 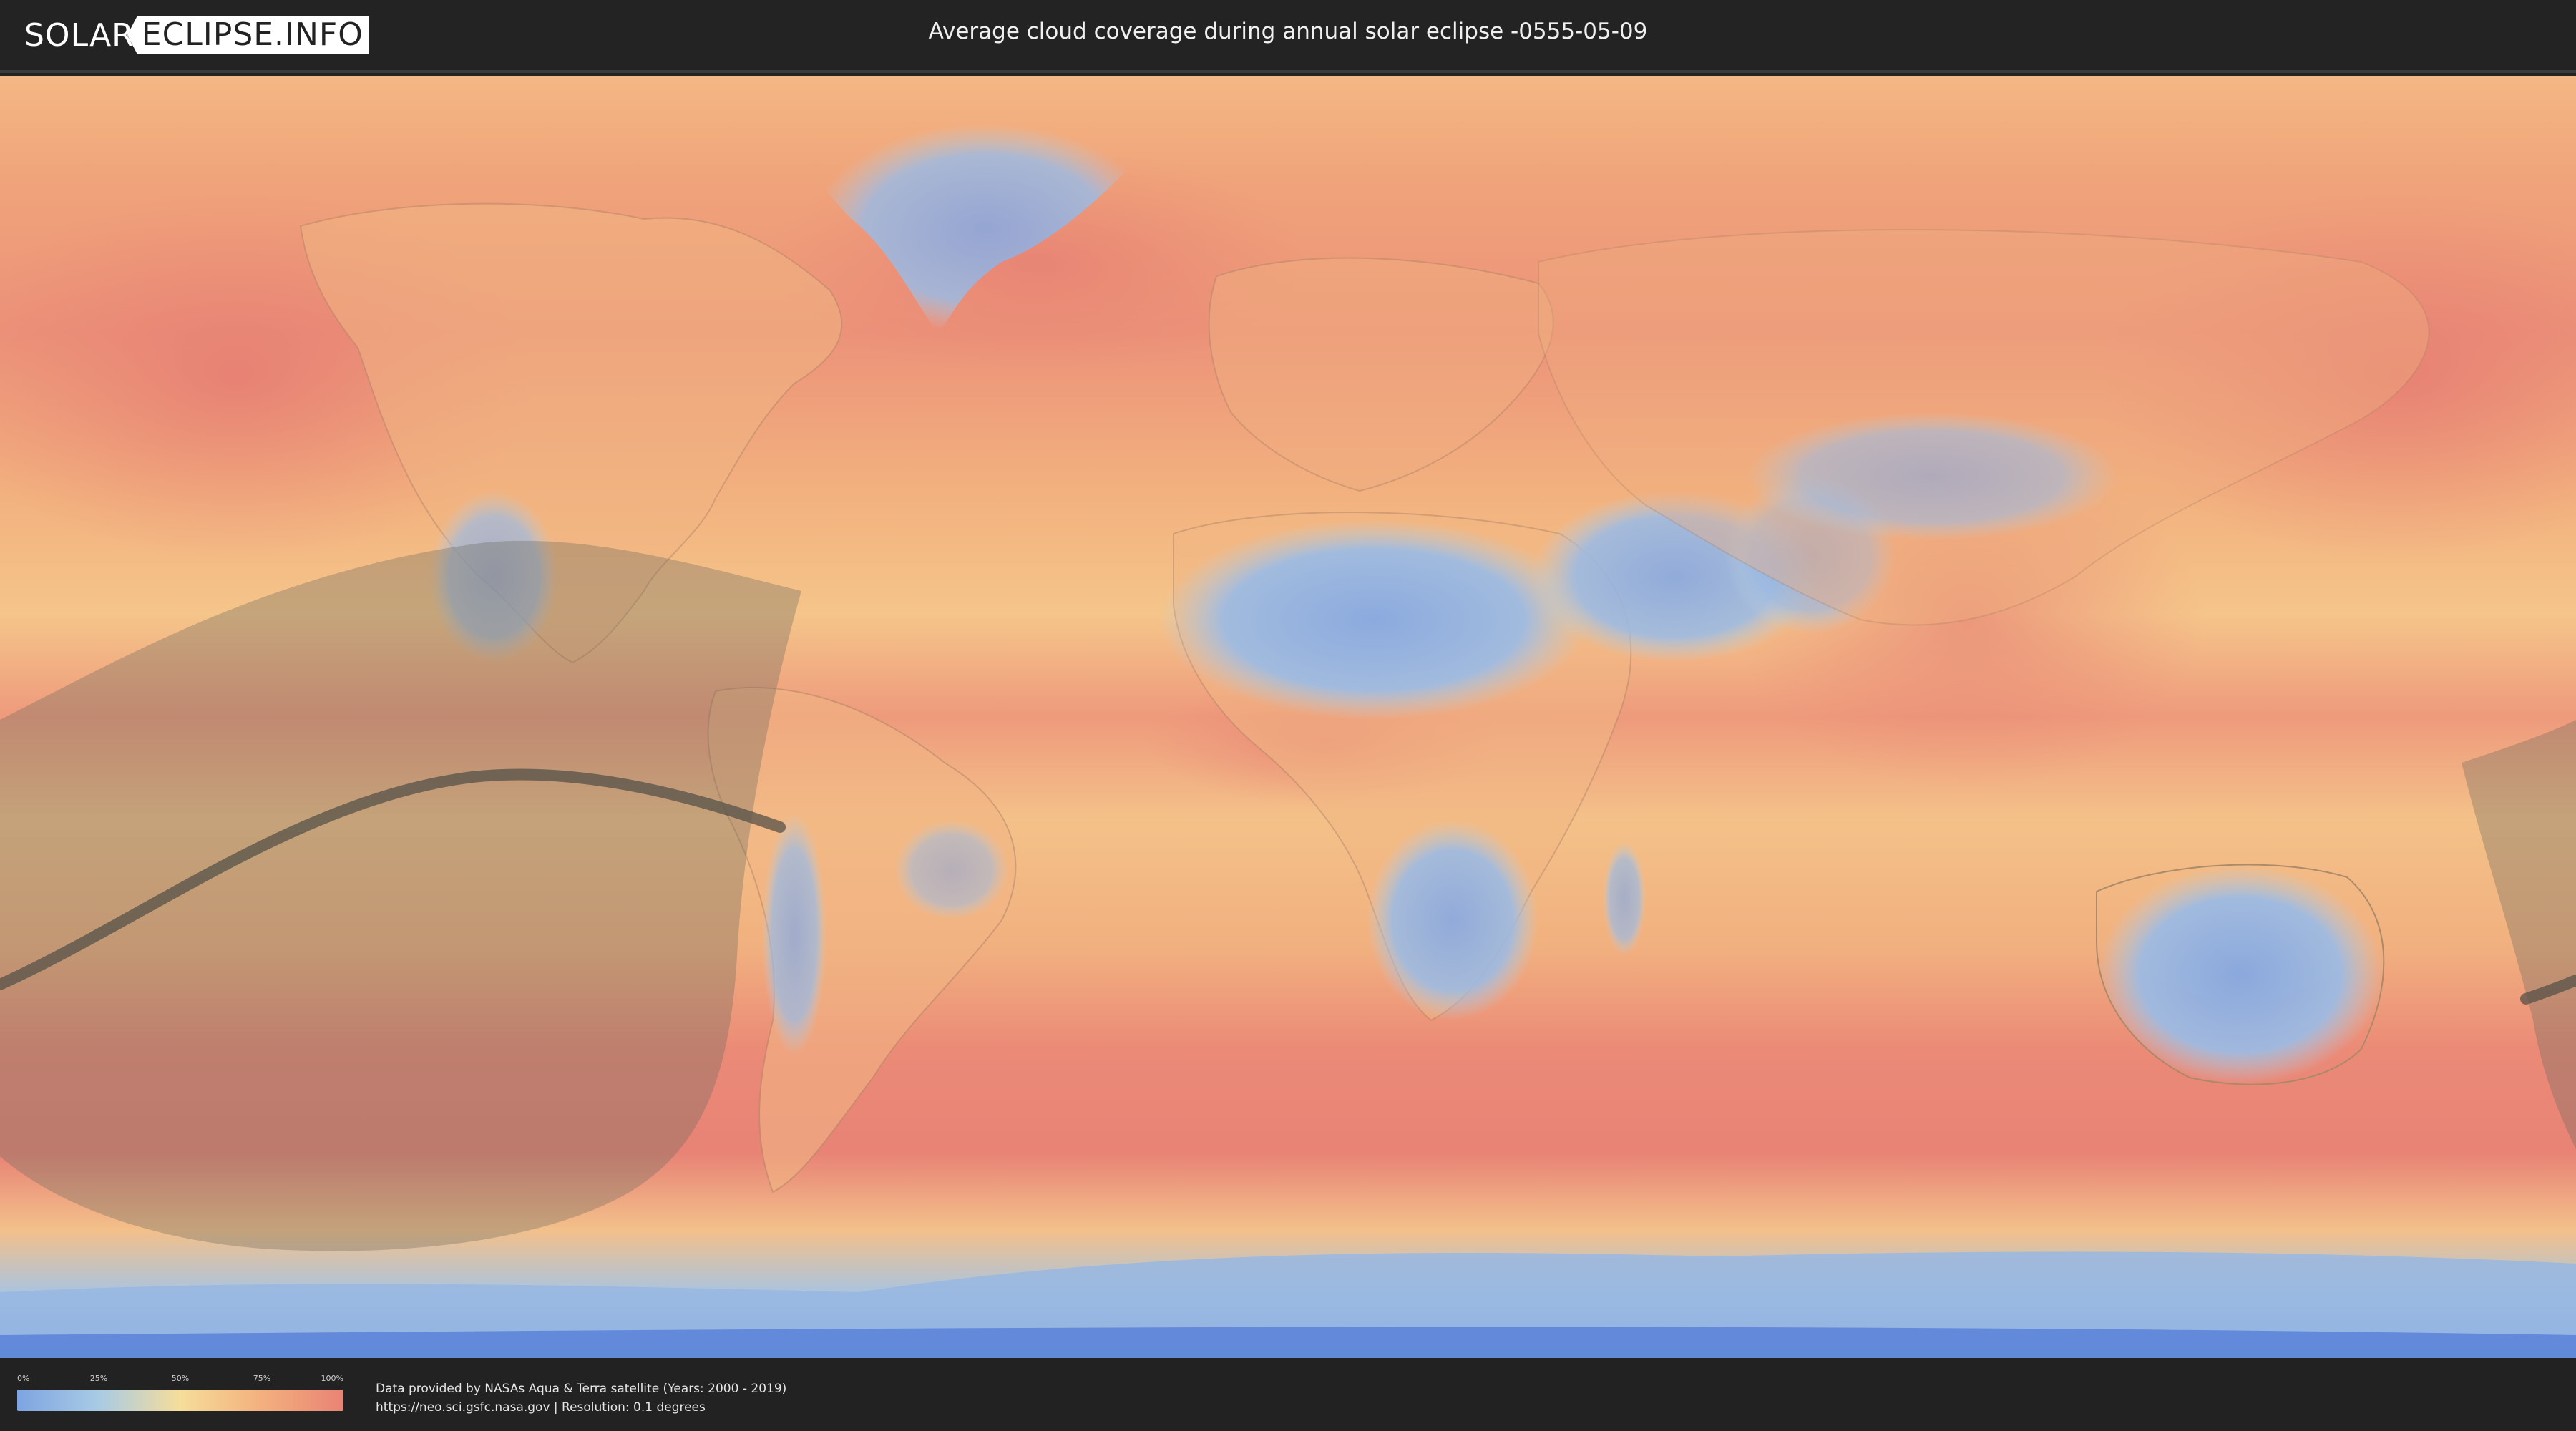 I want to click on brazil-clear-area, so click(x=951, y=870).